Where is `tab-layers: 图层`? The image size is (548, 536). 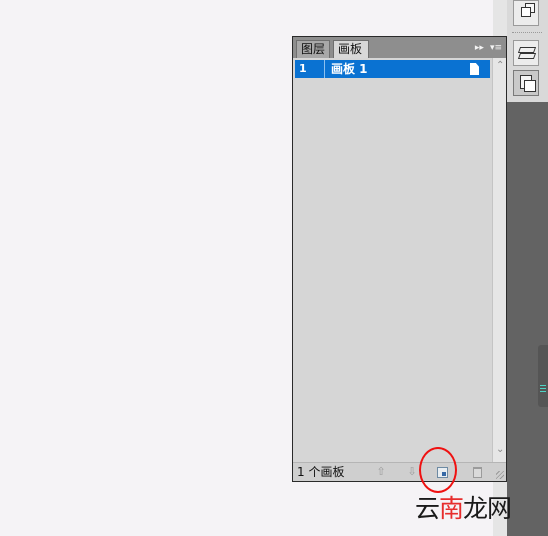 tab-layers: 图层 is located at coordinates (313, 49).